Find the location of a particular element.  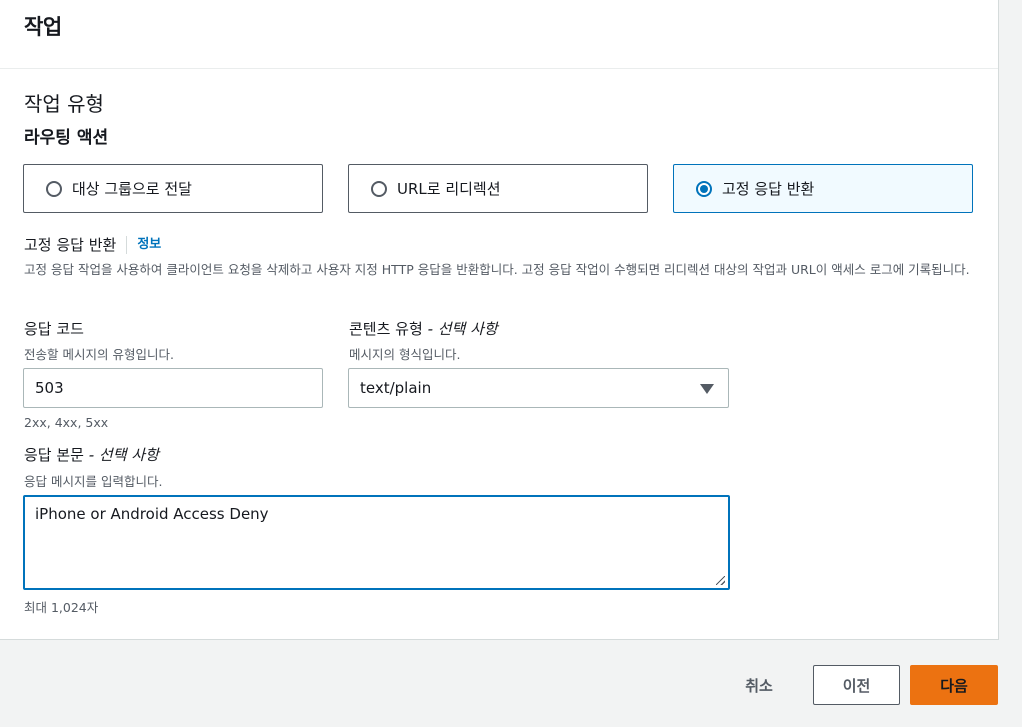

info-link: 정보 is located at coordinates (143, 244).